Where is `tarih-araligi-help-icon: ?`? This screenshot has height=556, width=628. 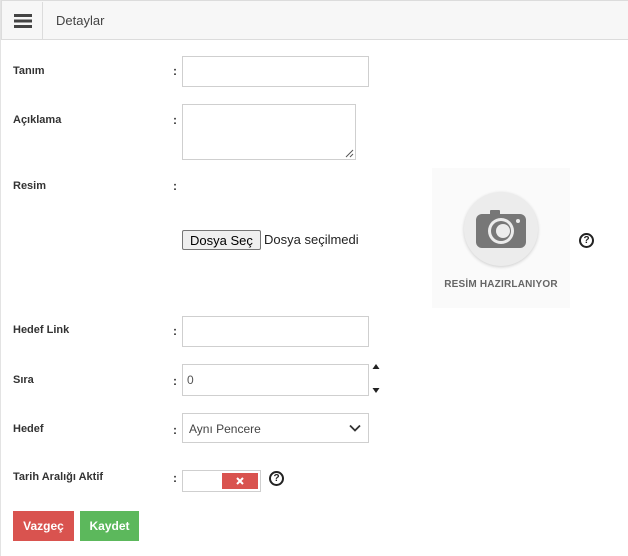 tarih-araligi-help-icon: ? is located at coordinates (276, 478).